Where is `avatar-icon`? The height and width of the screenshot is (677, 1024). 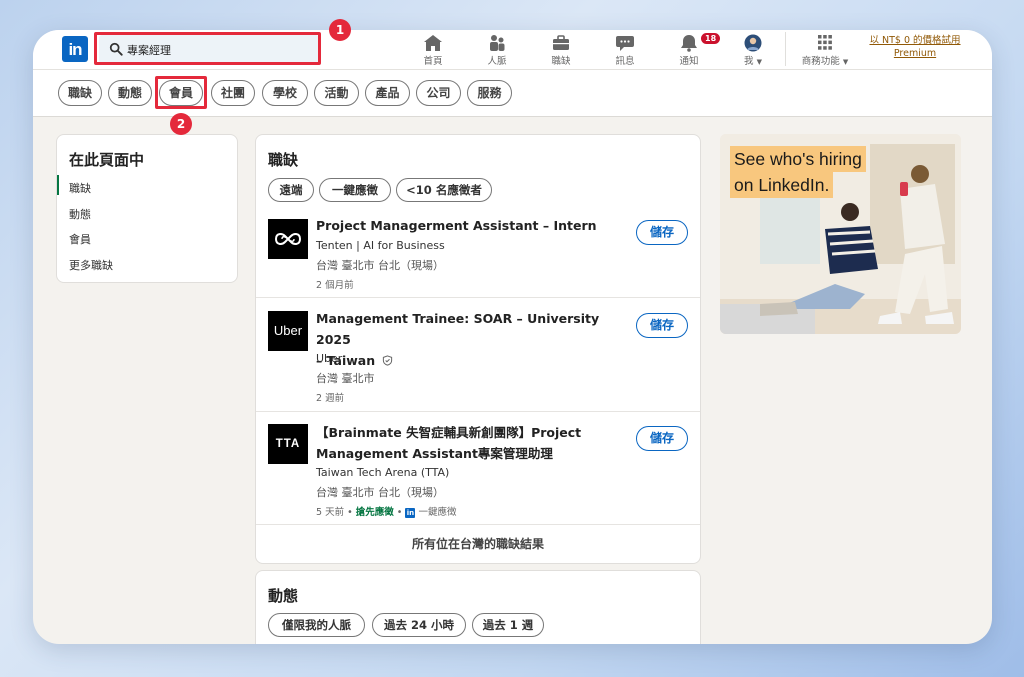
avatar-icon is located at coordinates (753, 43).